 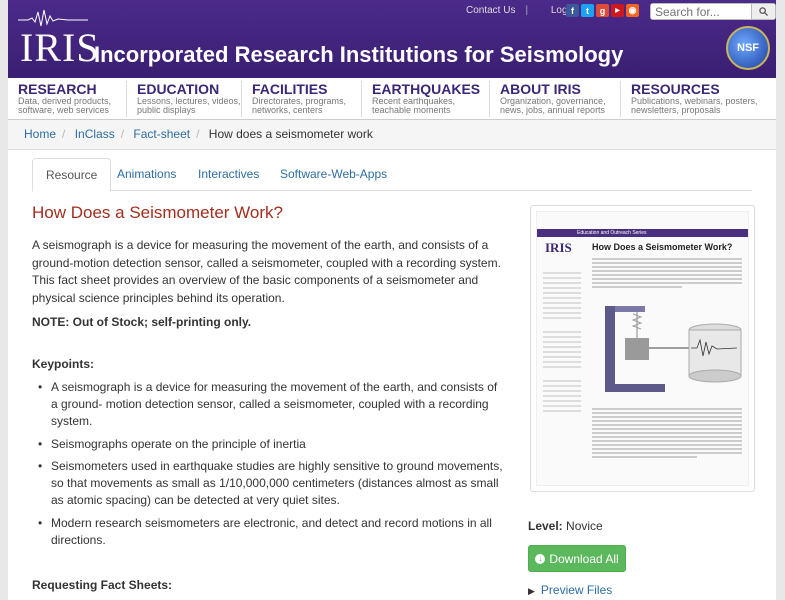 I want to click on document-title: How Does a Seismometer Work?, so click(x=662, y=247).